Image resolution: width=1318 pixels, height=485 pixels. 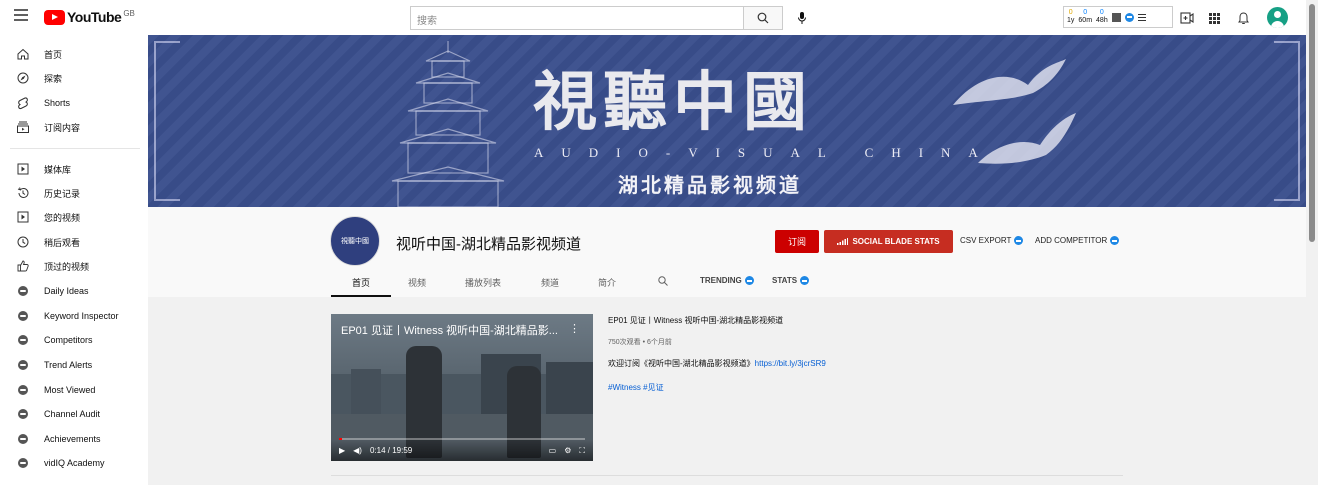 What do you see at coordinates (1287, 121) in the screenshot?
I see `banner-frame-right` at bounding box center [1287, 121].